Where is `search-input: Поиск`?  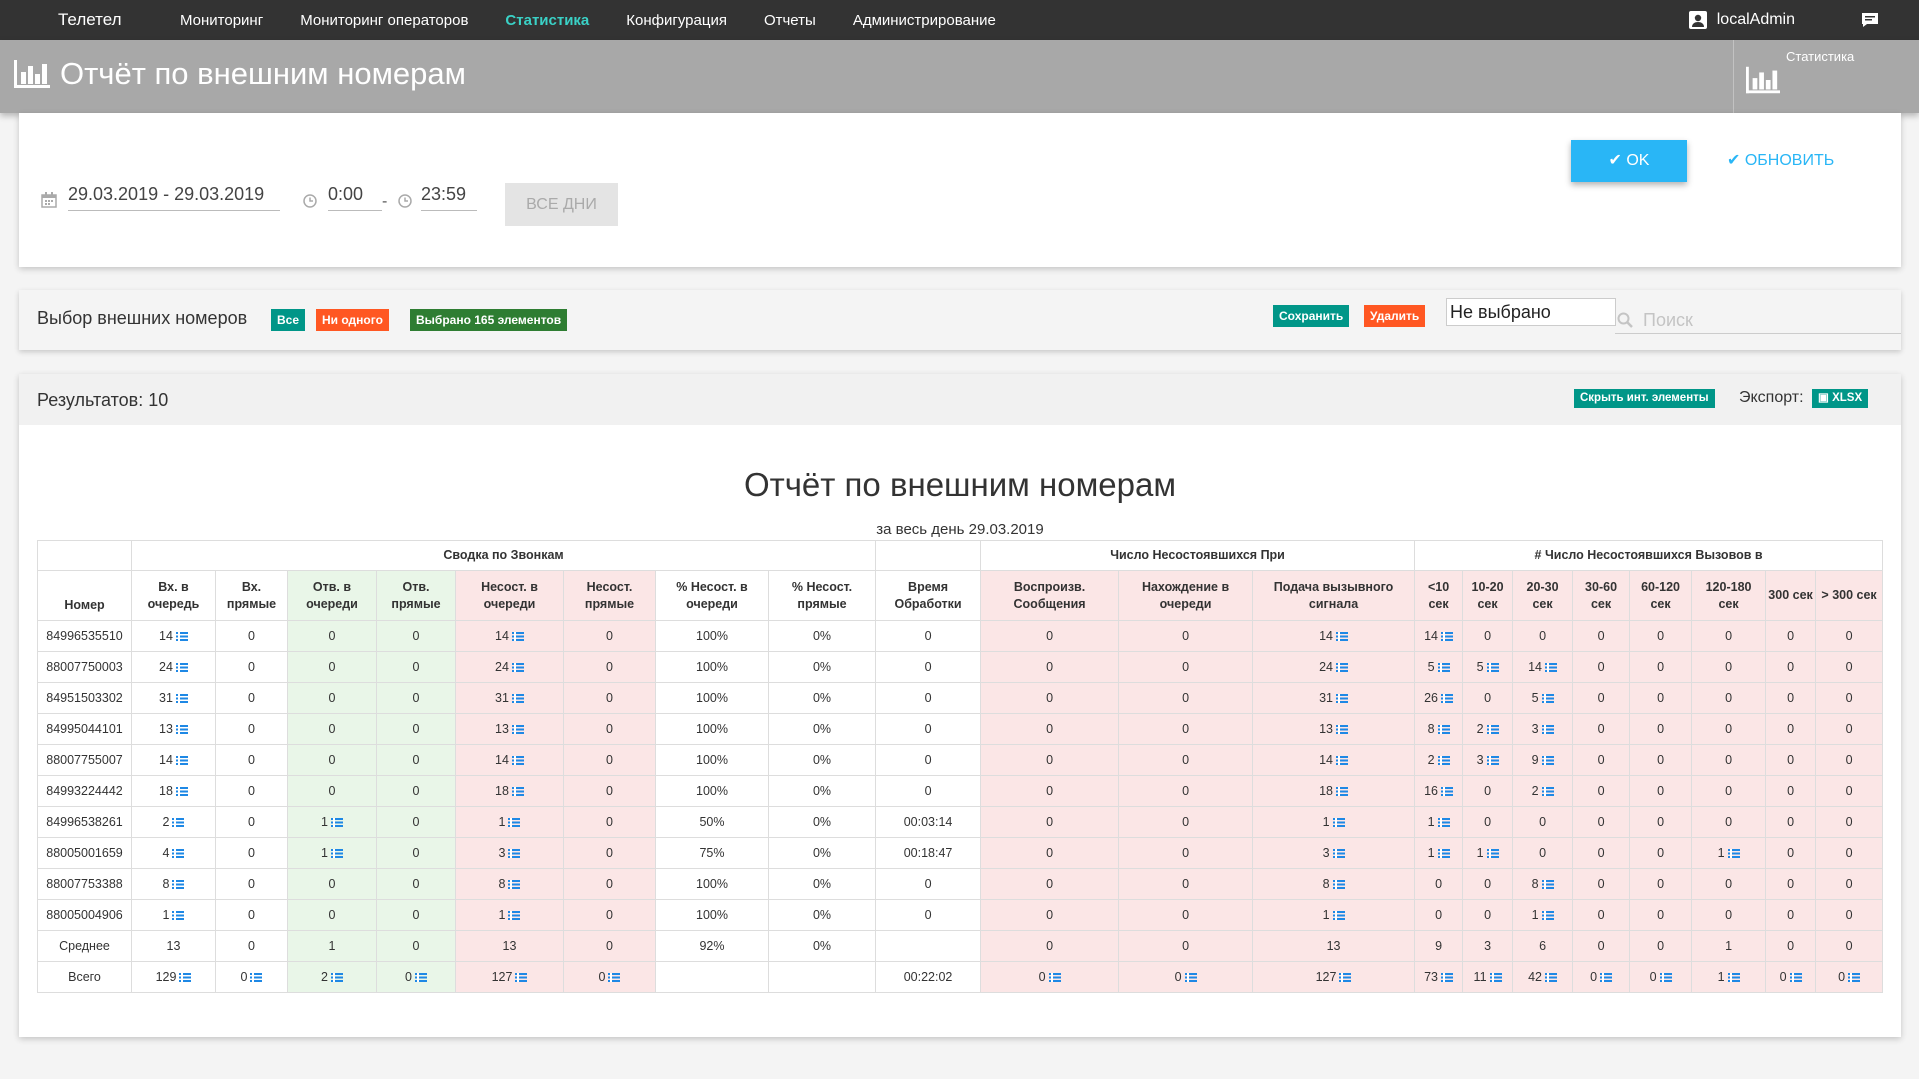 search-input: Поиск is located at coordinates (1668, 320).